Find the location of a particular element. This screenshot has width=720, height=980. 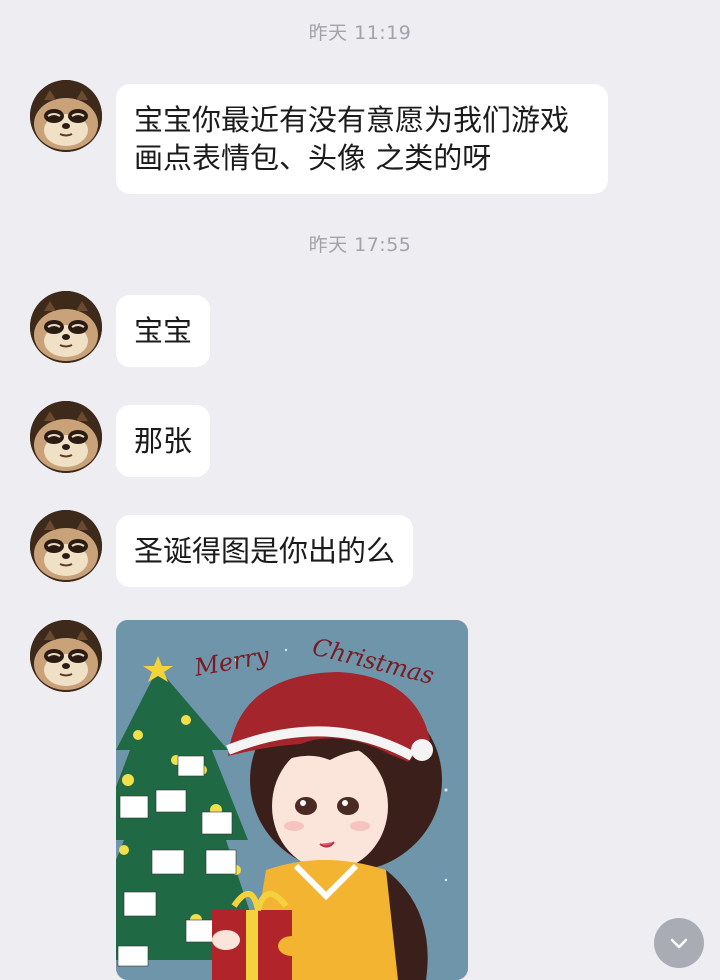

timestamp: 昨天 17:55 is located at coordinates (360, 245).